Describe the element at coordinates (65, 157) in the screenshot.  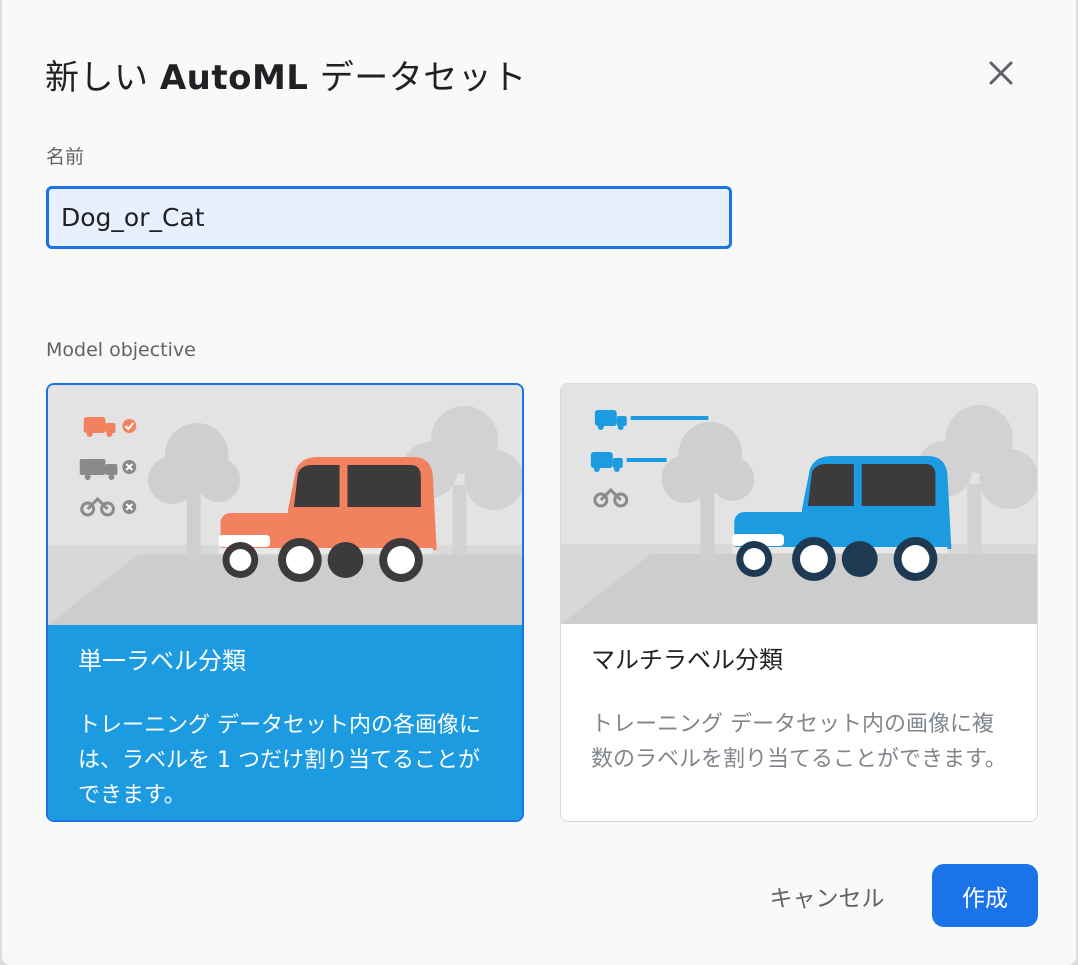
I see `name-field-label: 名前` at that location.